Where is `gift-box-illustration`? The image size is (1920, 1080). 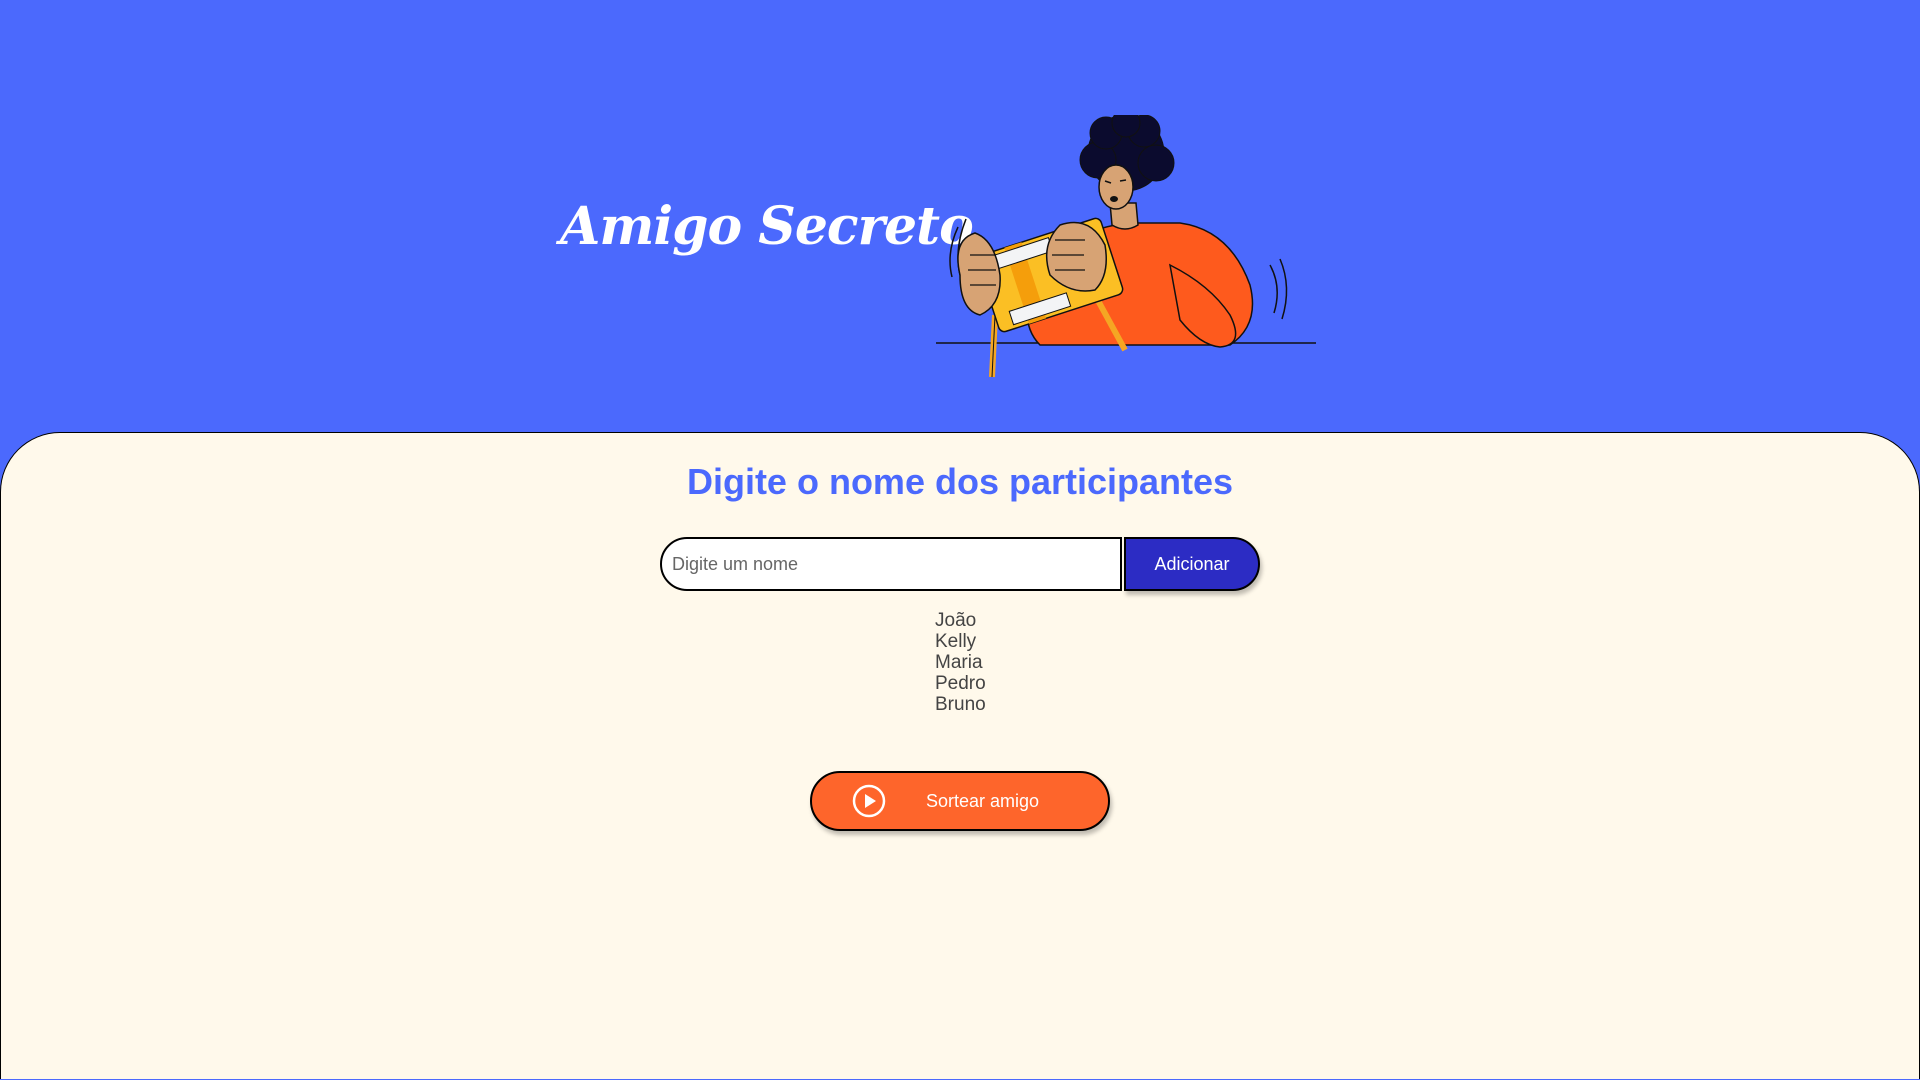
gift-box-illustration is located at coordinates (1126, 246).